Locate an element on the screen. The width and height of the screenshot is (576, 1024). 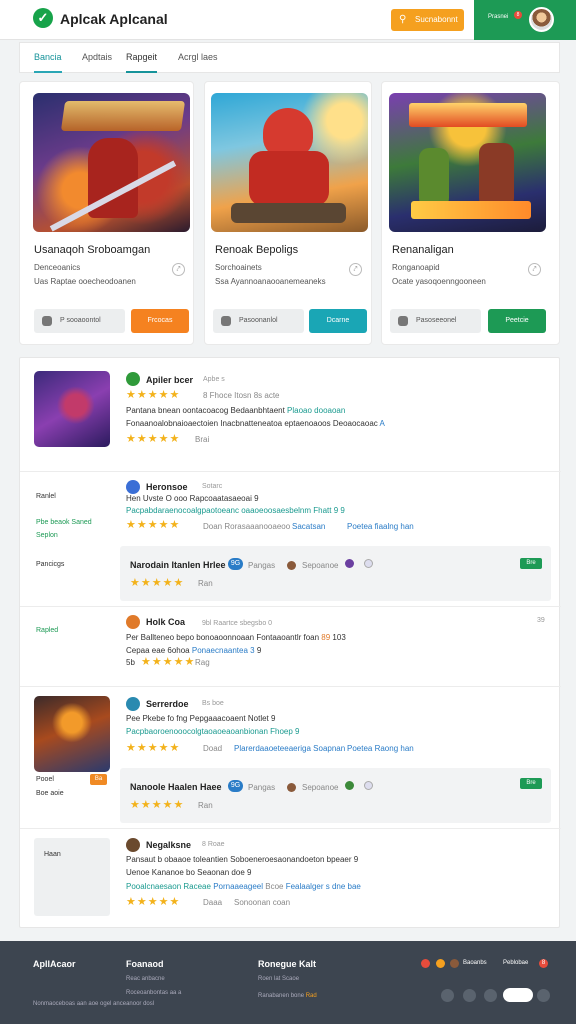
review-line: Hen Uvste O ooo Rapcoaatasaeoai 9 is located at coordinates (192, 498).